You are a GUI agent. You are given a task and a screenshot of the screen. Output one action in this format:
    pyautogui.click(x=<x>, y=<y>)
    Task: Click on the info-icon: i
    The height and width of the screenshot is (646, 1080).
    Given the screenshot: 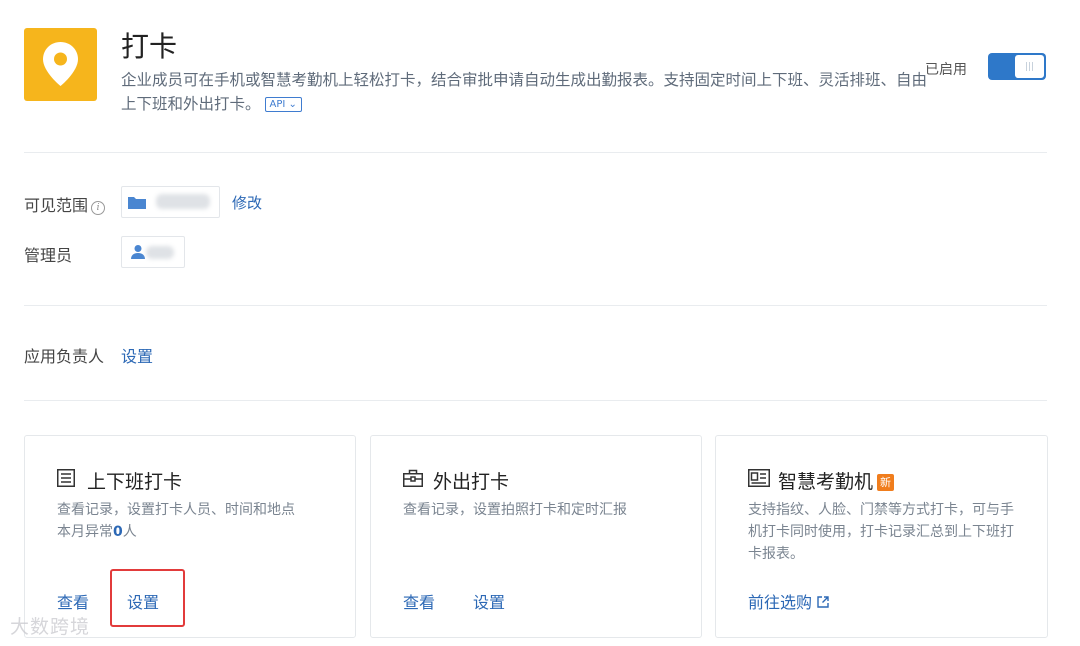 What is the action you would take?
    pyautogui.click(x=98, y=208)
    